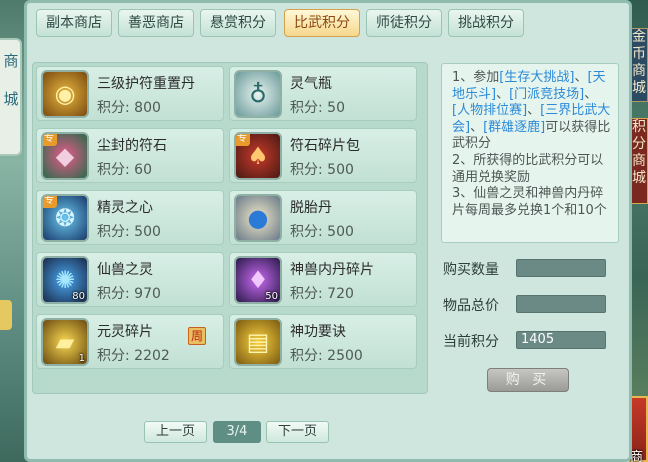  What do you see at coordinates (514, 127) in the screenshot?
I see `link-heroes-contest: [群雄逐鹿]` at bounding box center [514, 127].